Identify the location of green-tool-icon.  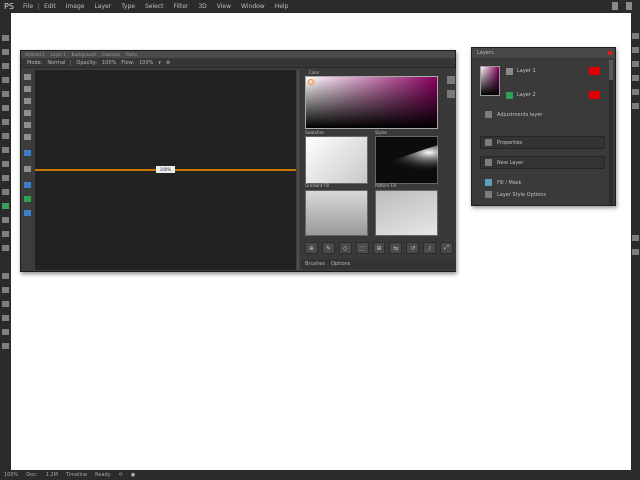
(27, 199).